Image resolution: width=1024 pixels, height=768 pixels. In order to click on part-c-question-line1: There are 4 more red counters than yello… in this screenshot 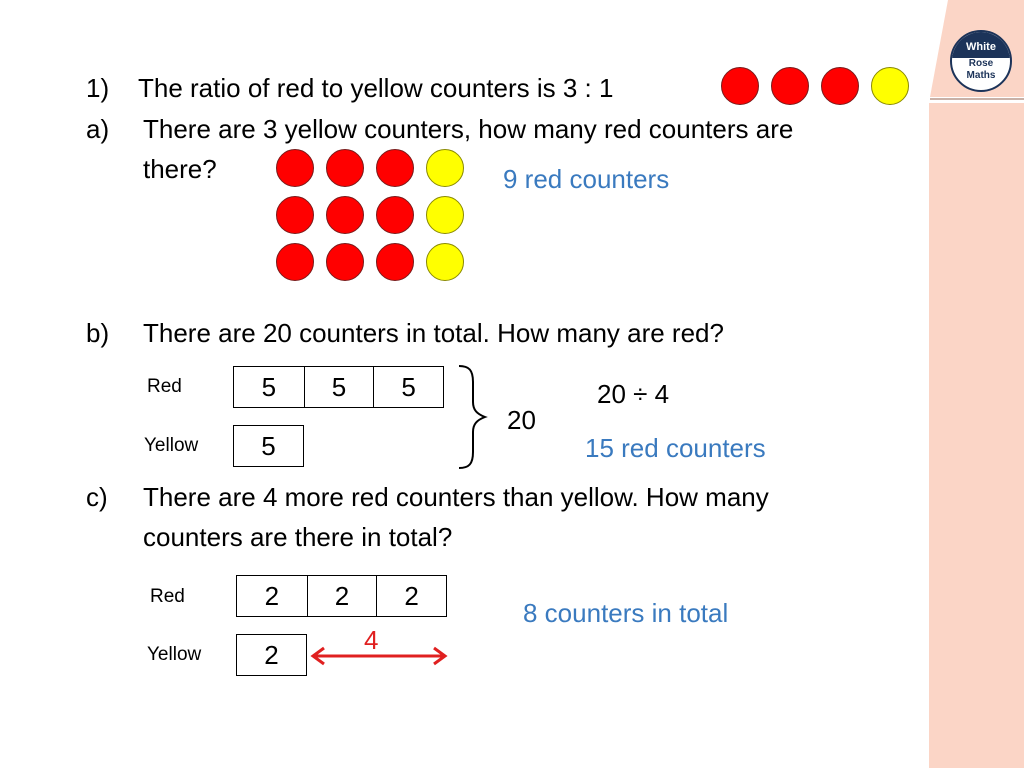, I will do `click(456, 497)`.